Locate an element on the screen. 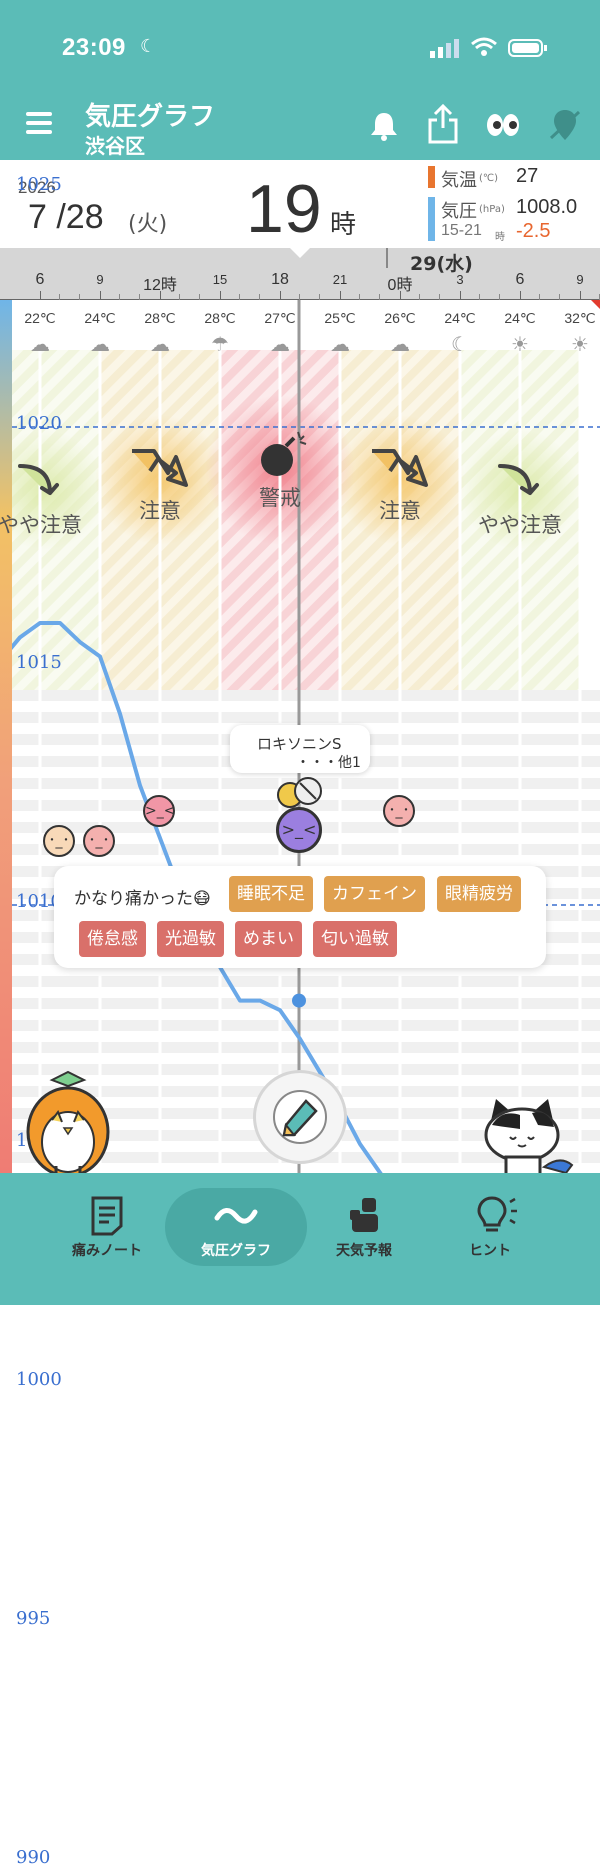 The width and height of the screenshot is (600, 1868). day-divider is located at coordinates (387, 258).